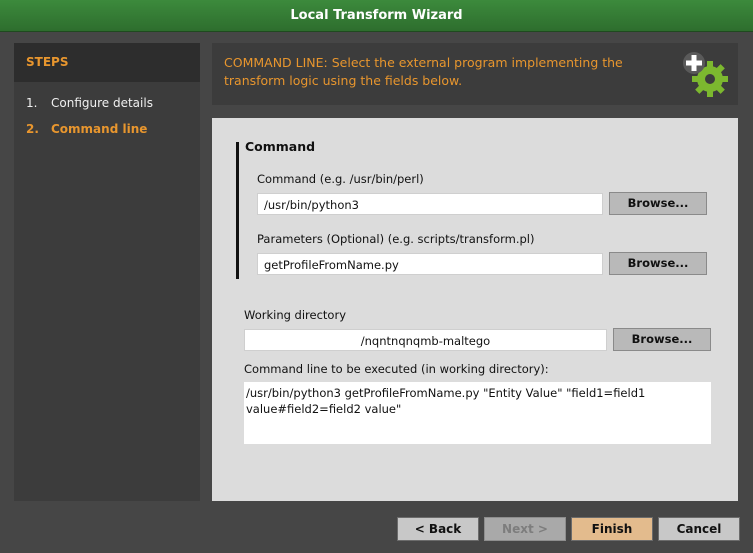  I want to click on step-number: 1., so click(32, 103).